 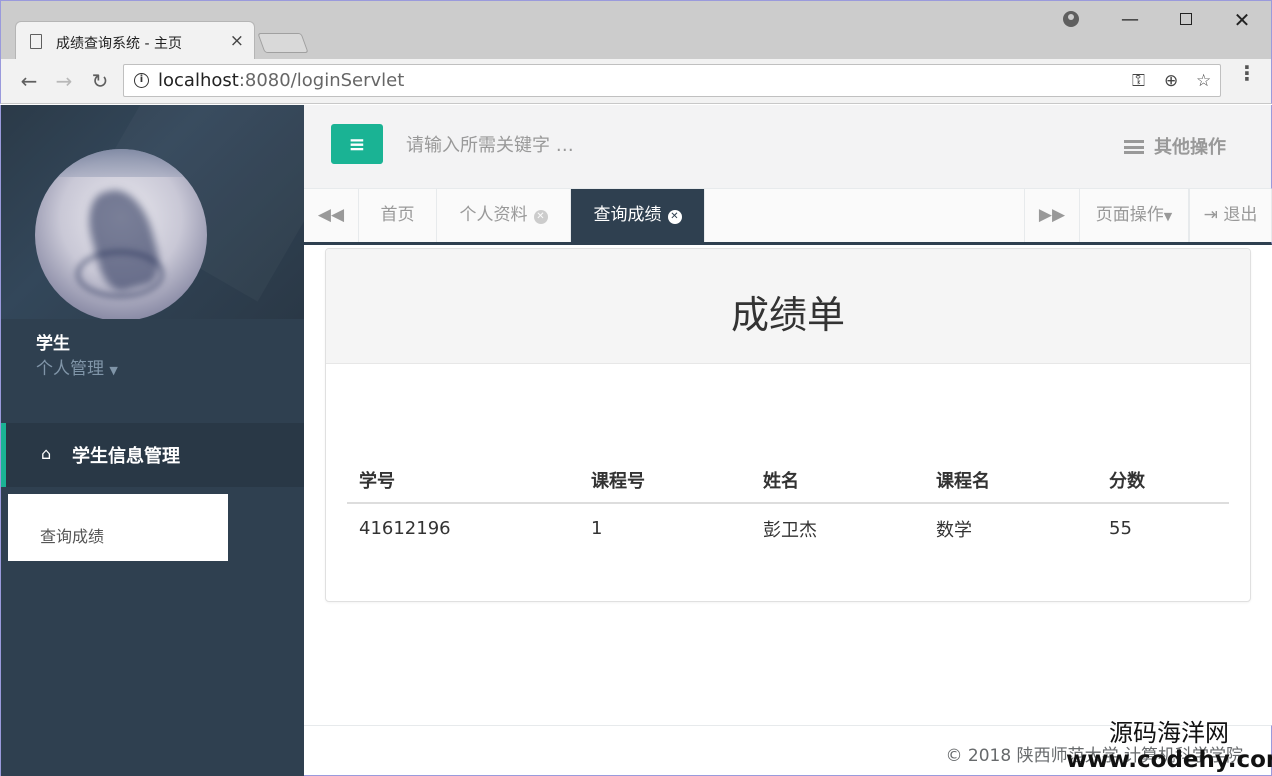 What do you see at coordinates (118, 527) in the screenshot?
I see `submenu-item-query-grades: 查询成绩` at bounding box center [118, 527].